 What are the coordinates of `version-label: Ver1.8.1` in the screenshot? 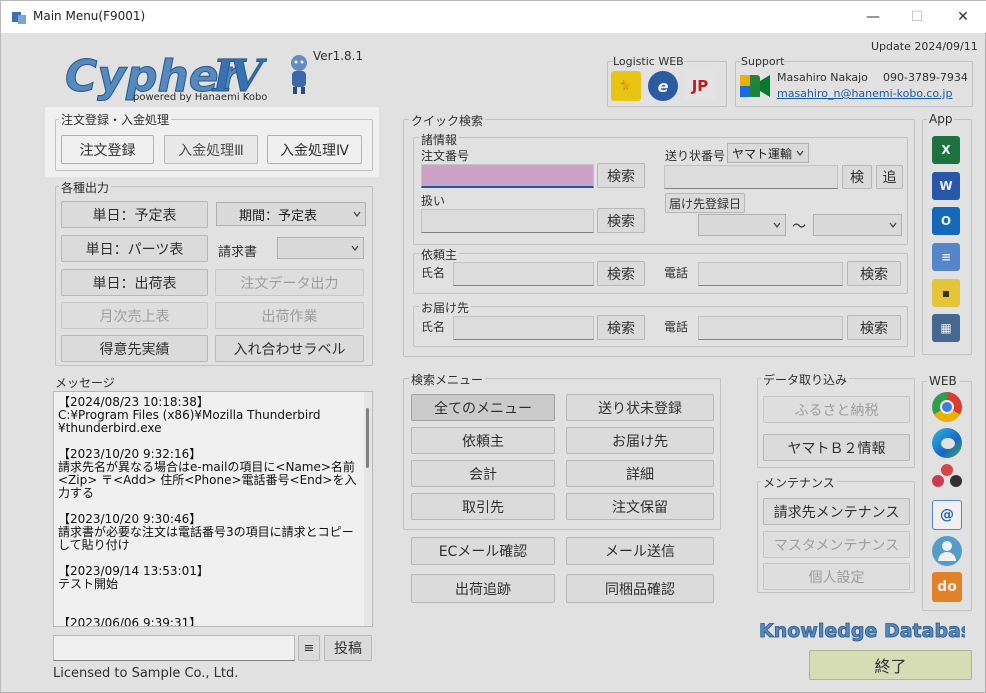 It's located at (338, 56).